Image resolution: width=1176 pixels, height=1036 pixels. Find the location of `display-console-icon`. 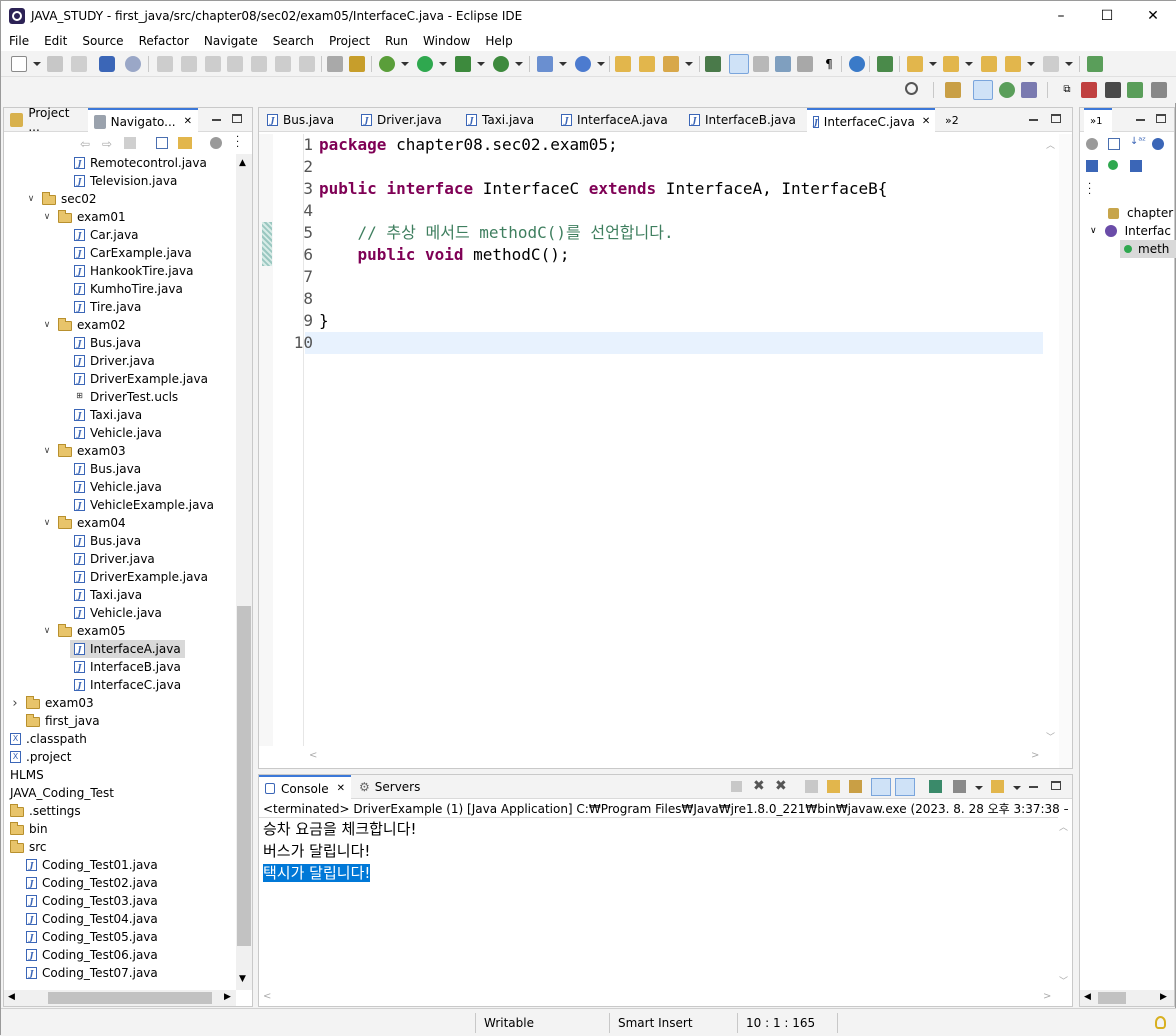

display-console-icon is located at coordinates (959, 786).